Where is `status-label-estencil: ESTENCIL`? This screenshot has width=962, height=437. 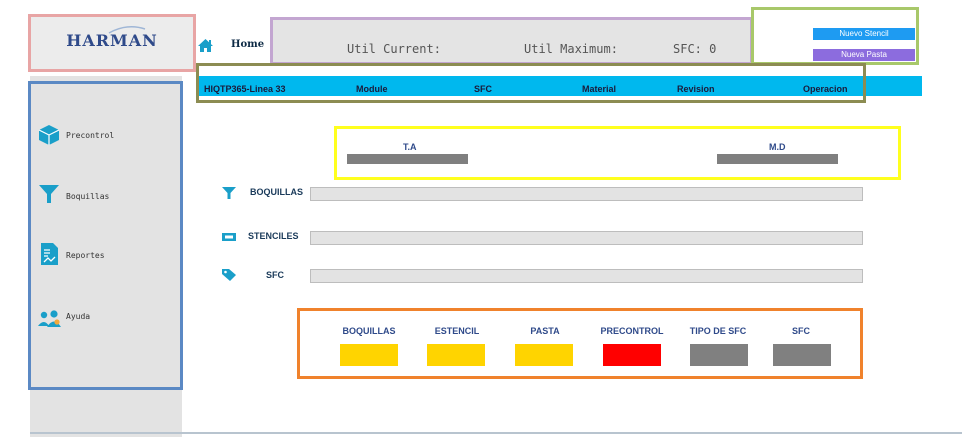
status-label-estencil: ESTENCIL is located at coordinates (457, 331).